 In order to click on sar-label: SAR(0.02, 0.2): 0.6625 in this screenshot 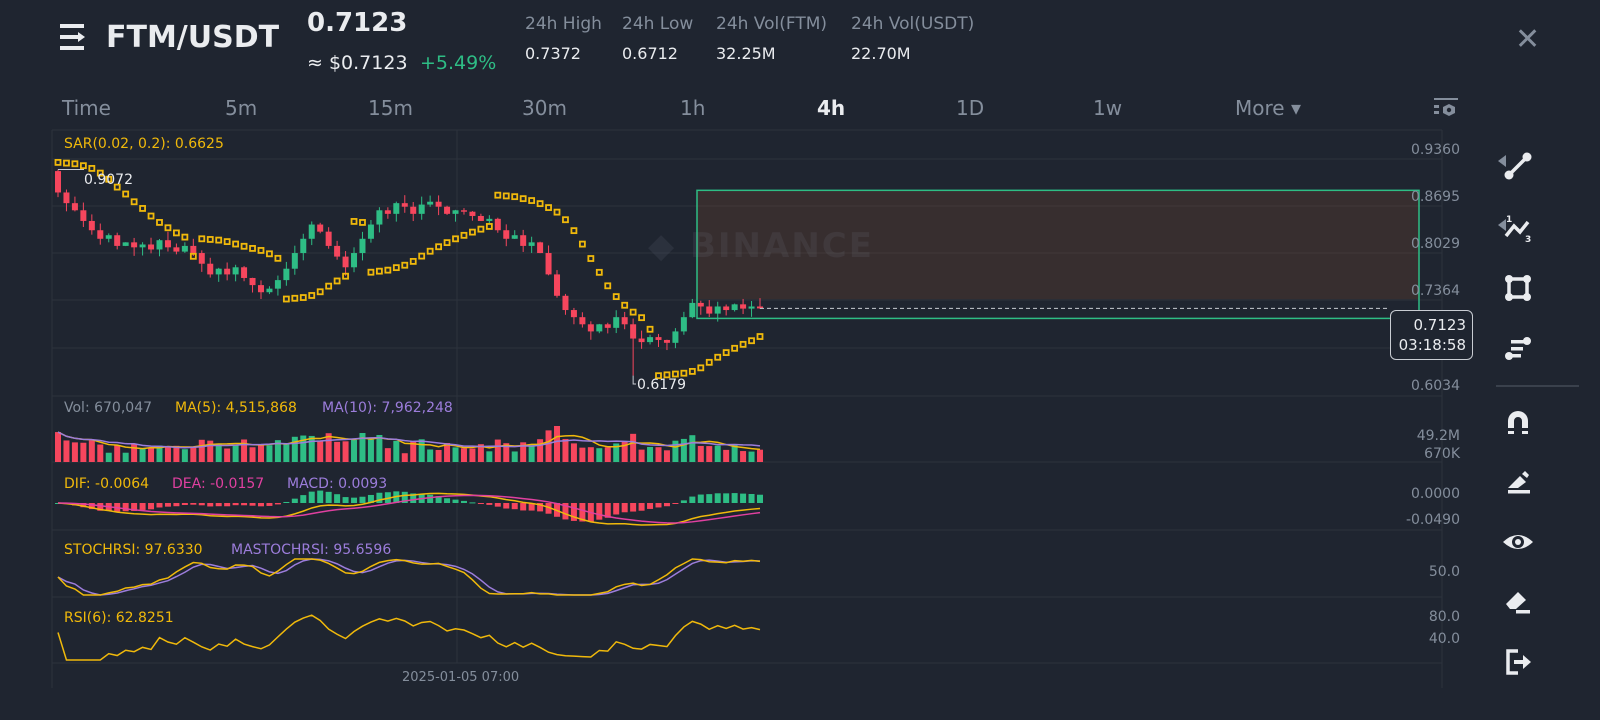, I will do `click(144, 144)`.